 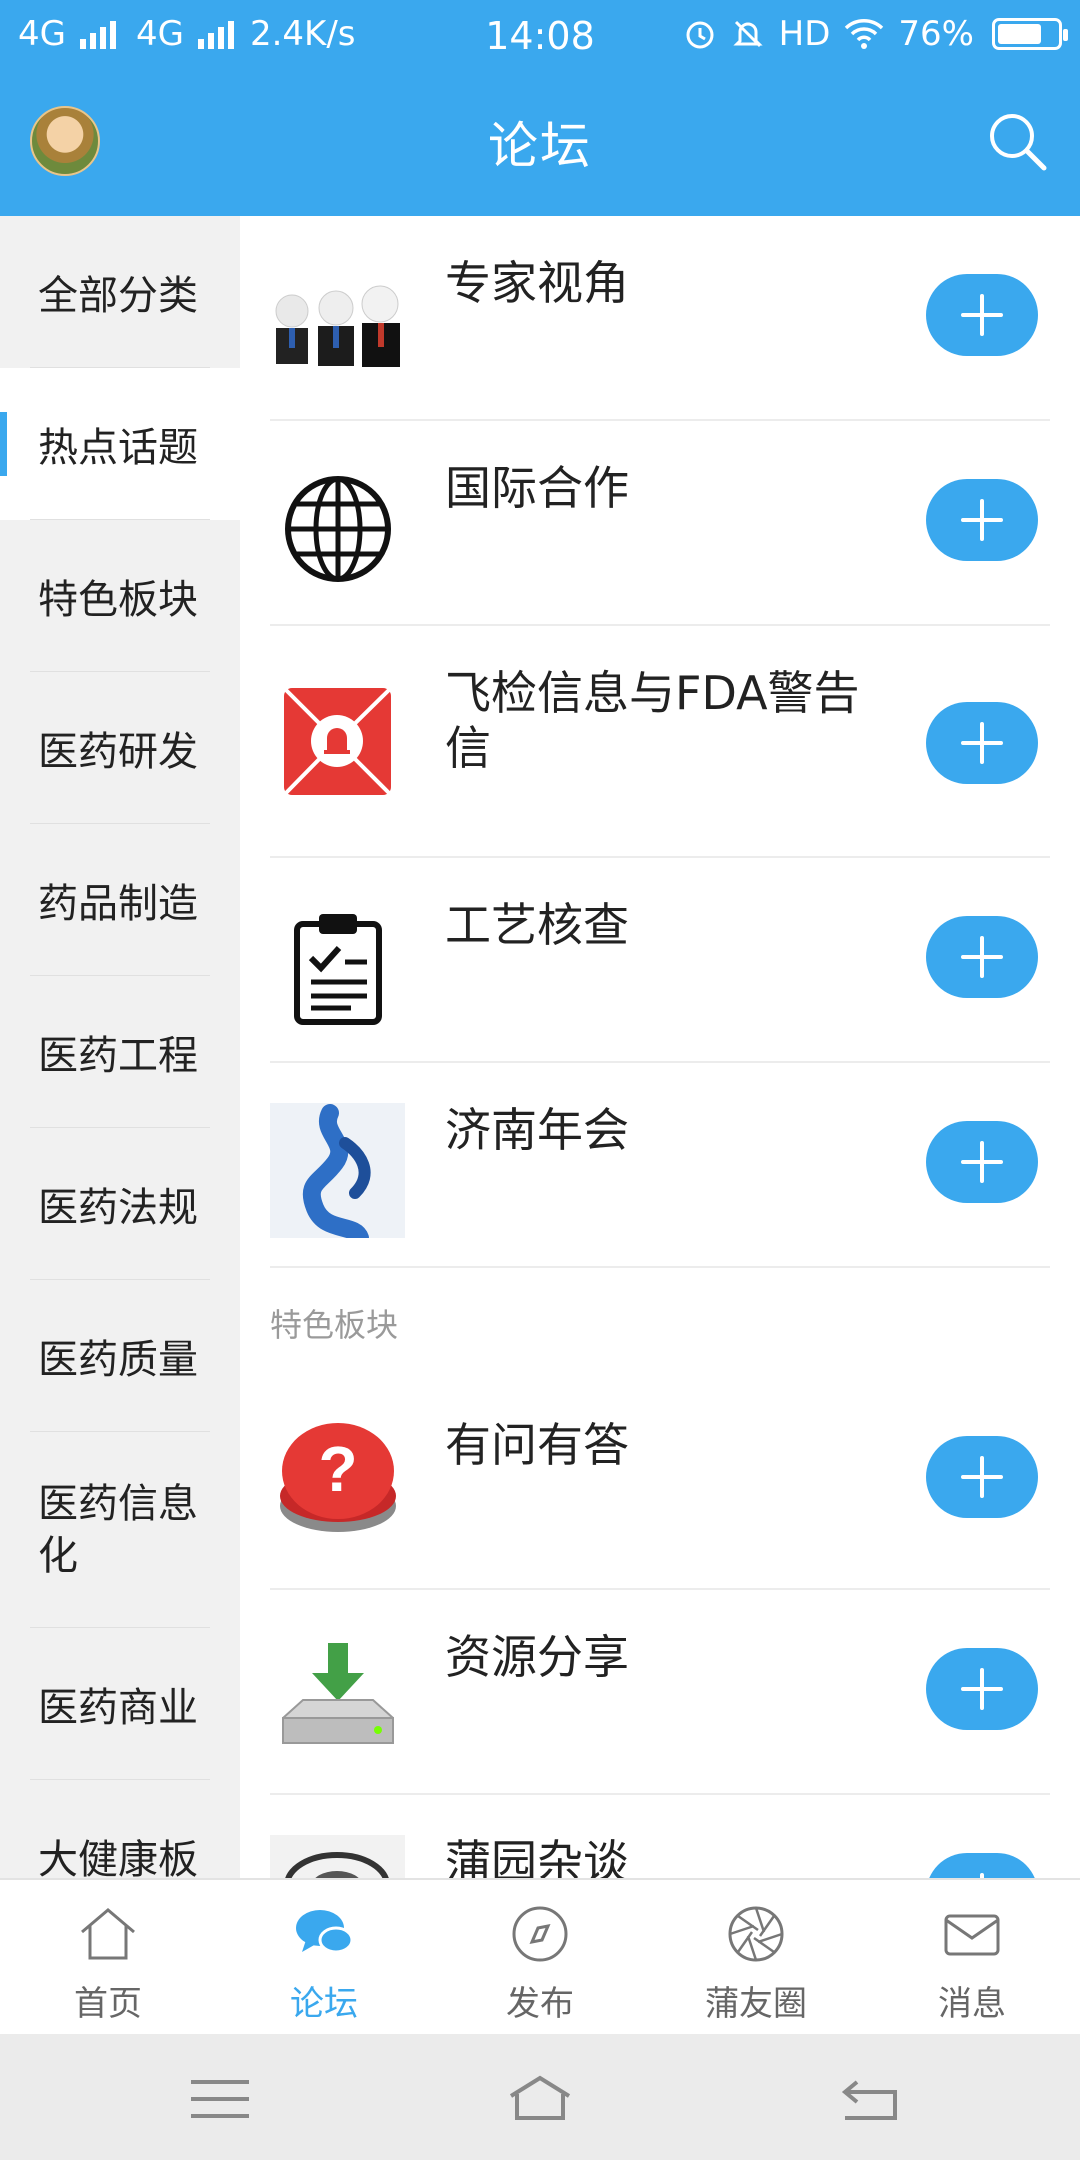 What do you see at coordinates (1017, 141) in the screenshot?
I see `search-icon` at bounding box center [1017, 141].